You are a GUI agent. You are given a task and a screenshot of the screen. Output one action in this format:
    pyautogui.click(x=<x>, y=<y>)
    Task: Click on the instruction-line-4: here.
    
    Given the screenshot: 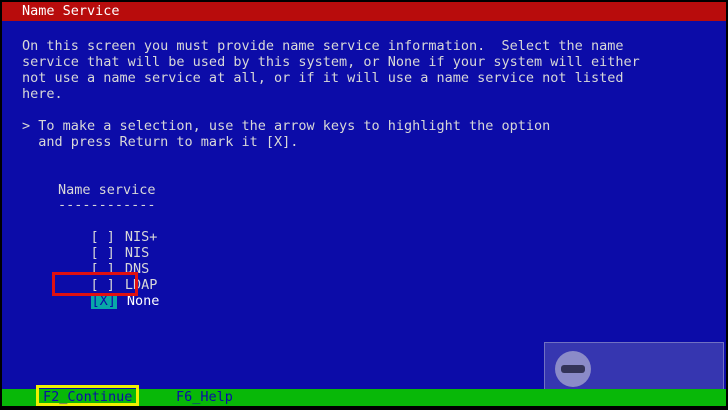 What is the action you would take?
    pyautogui.click(x=42, y=94)
    